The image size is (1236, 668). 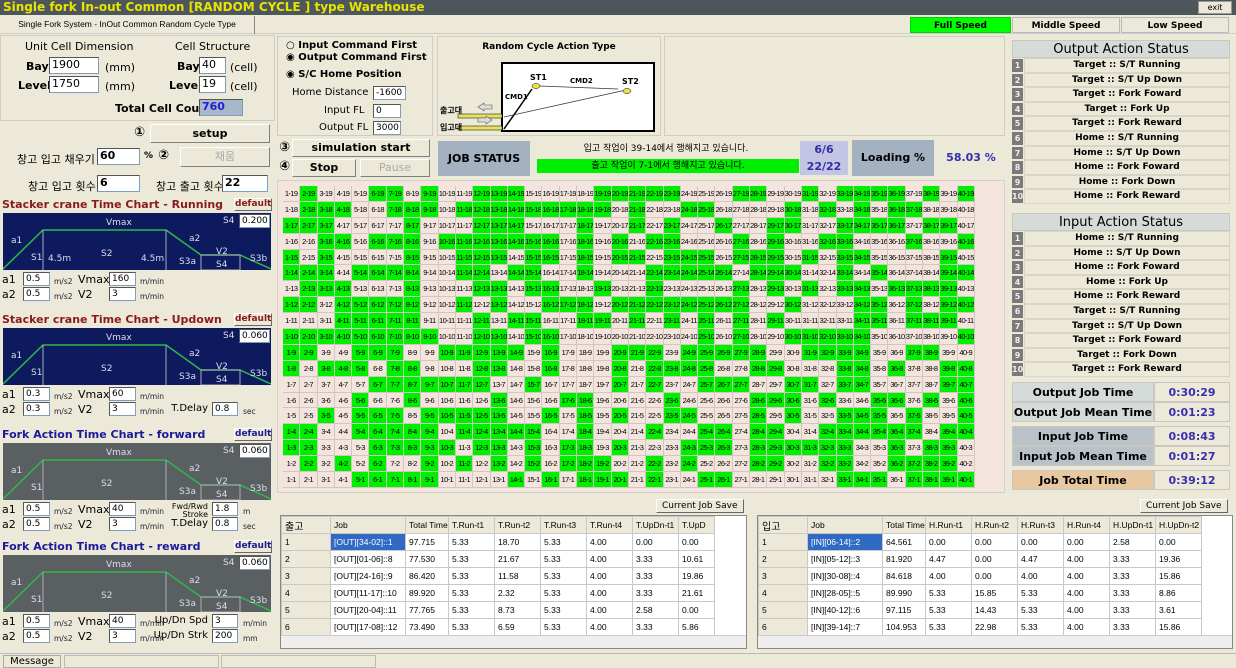 What do you see at coordinates (741, 400) in the screenshot?
I see `rack-cell-empty: 27-6` at bounding box center [741, 400].